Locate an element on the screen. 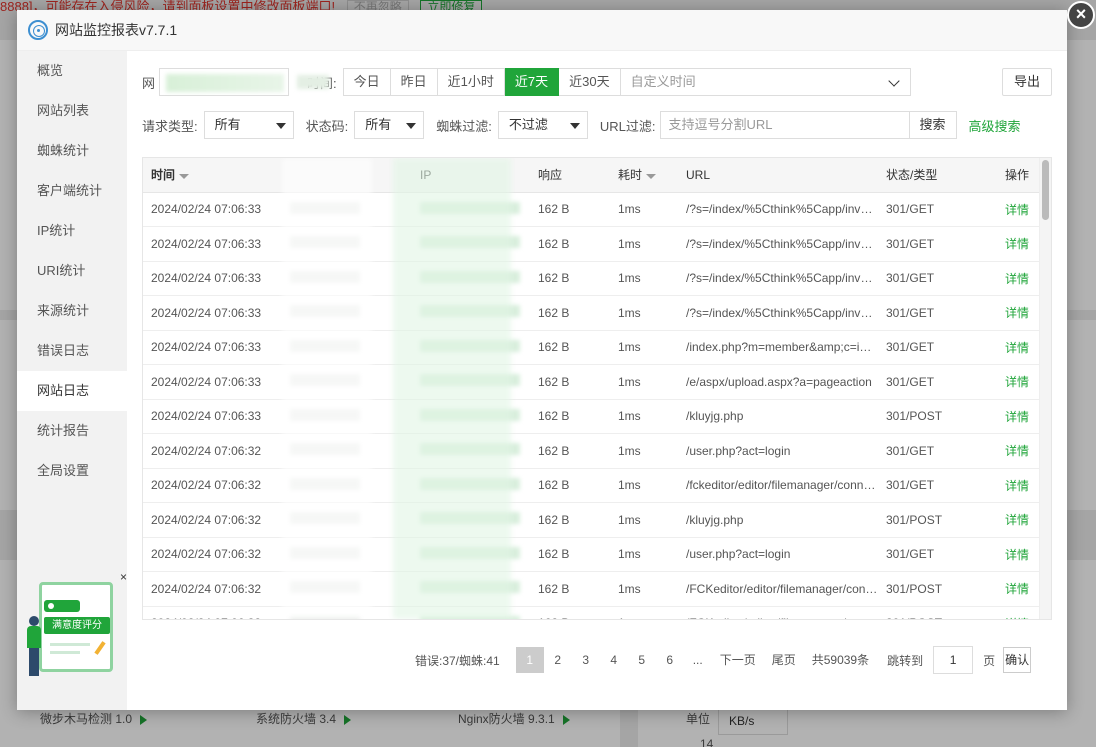 Image resolution: width=1096 pixels, height=747 pixels. close-icon: × is located at coordinates (1081, 15).